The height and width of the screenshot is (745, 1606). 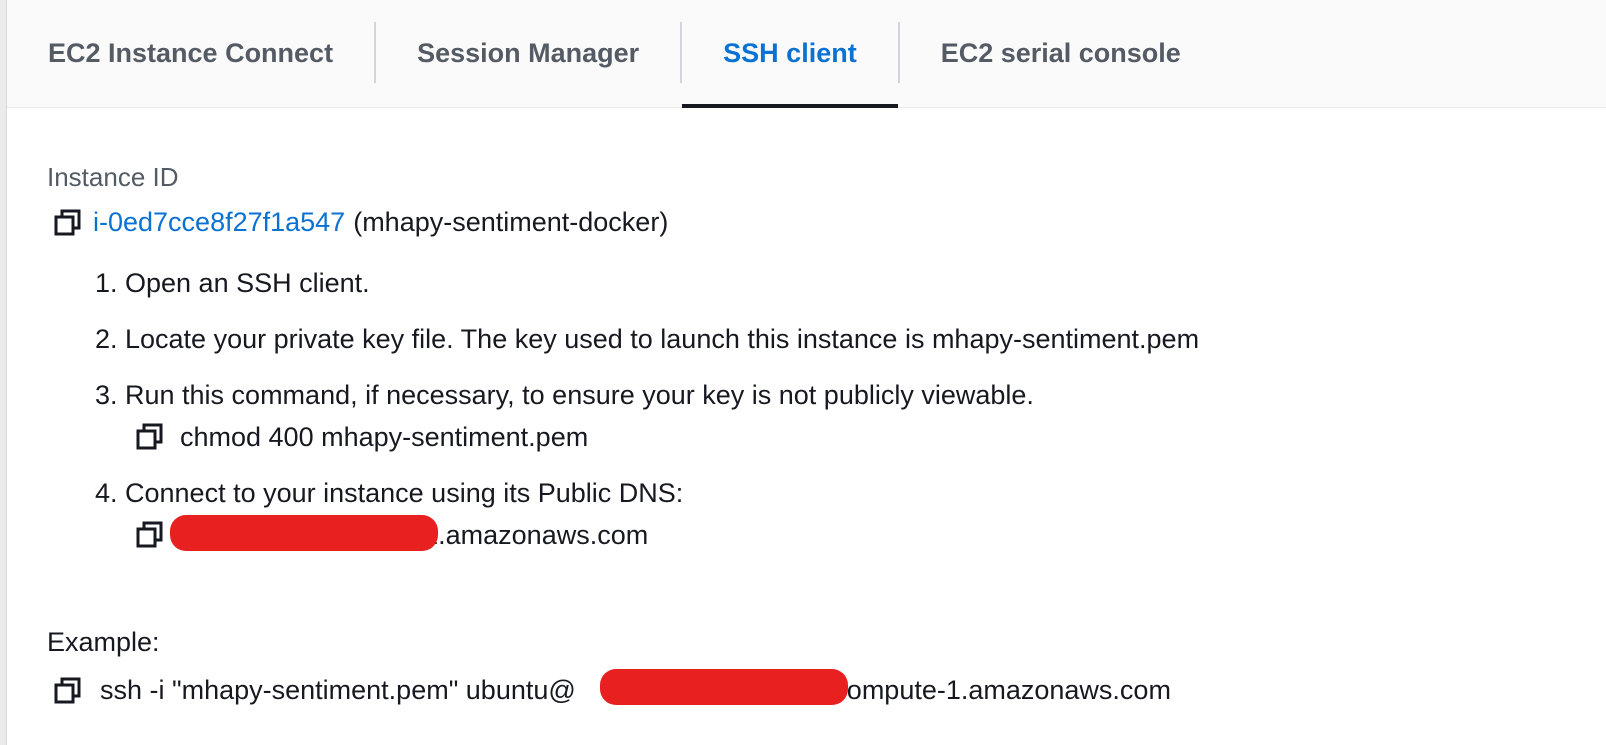 What do you see at coordinates (667, 533) in the screenshot?
I see `public-dns-row: ec2-3-54-1compute-1.amazonaws.com` at bounding box center [667, 533].